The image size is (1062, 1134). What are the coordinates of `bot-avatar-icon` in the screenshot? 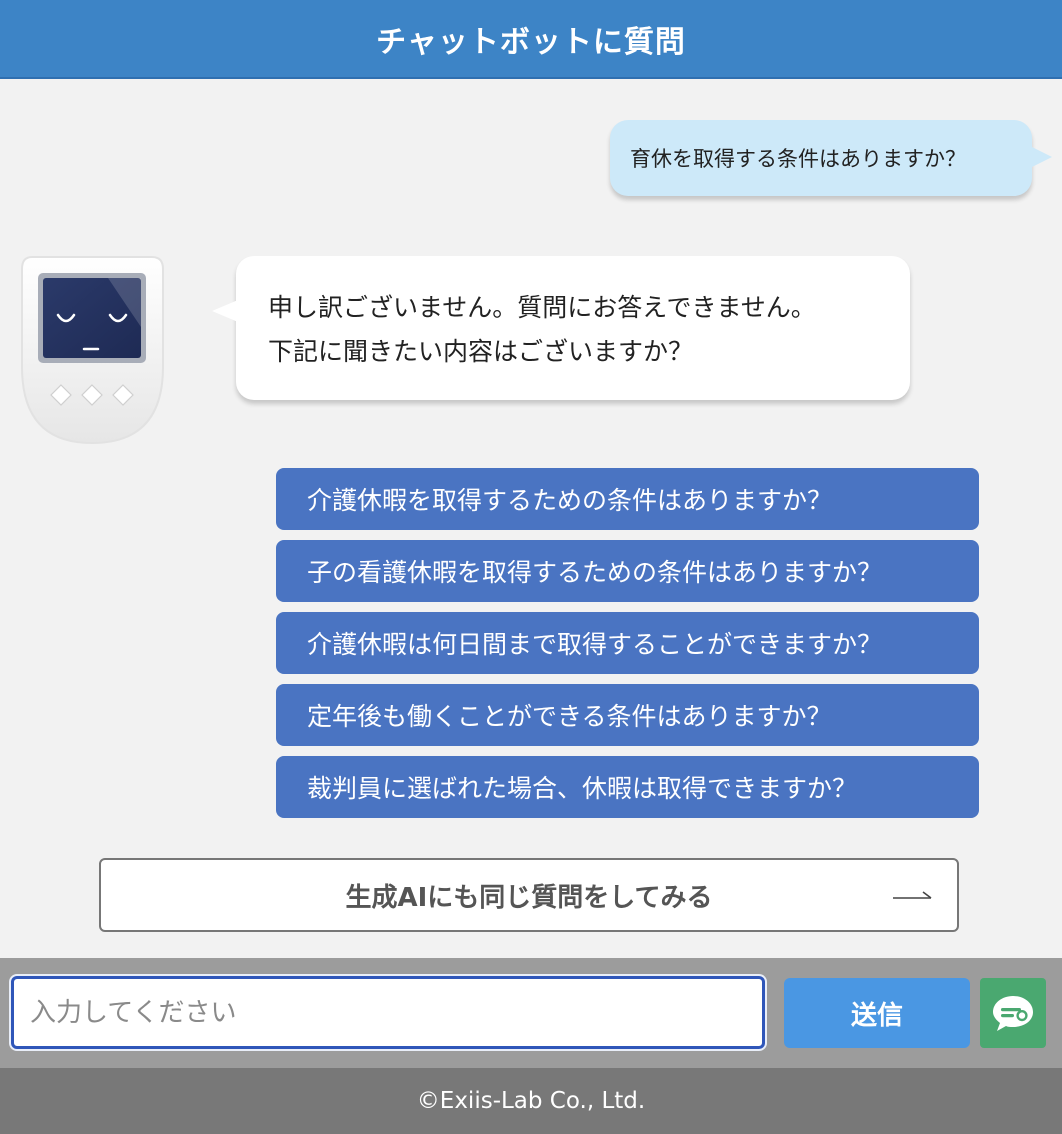 It's located at (92, 350).